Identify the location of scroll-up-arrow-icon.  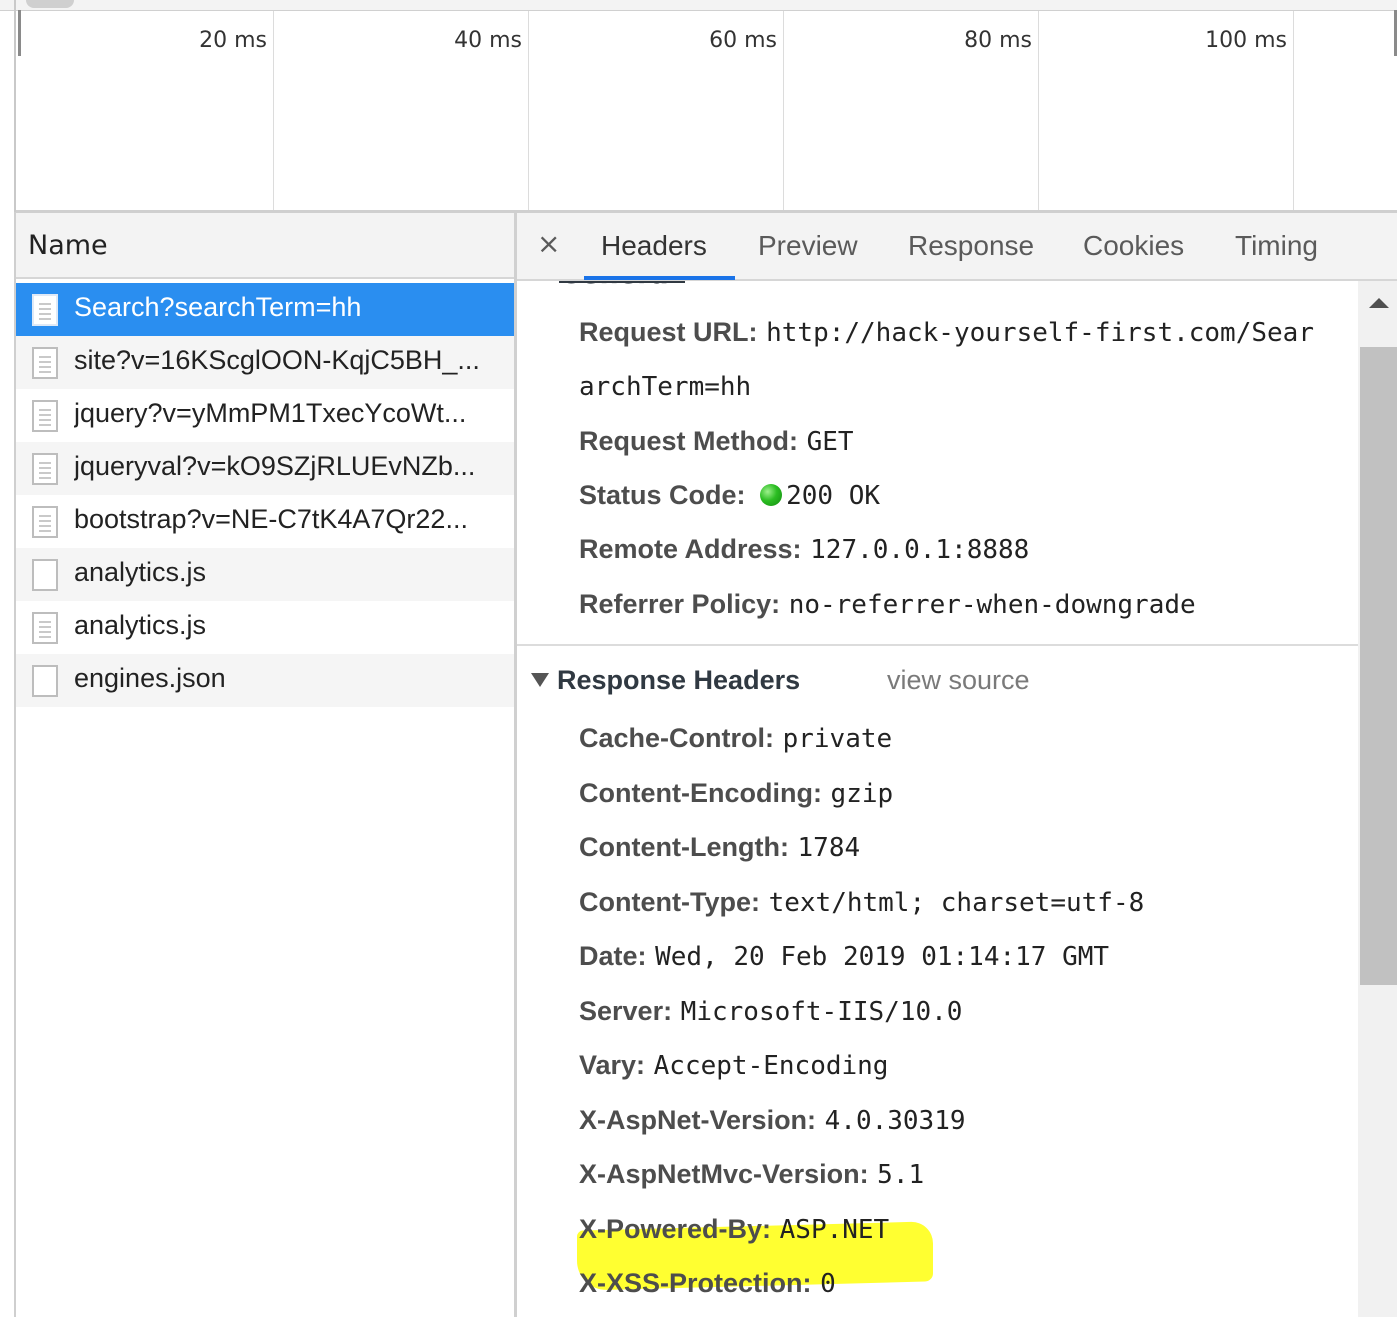
(1379, 303).